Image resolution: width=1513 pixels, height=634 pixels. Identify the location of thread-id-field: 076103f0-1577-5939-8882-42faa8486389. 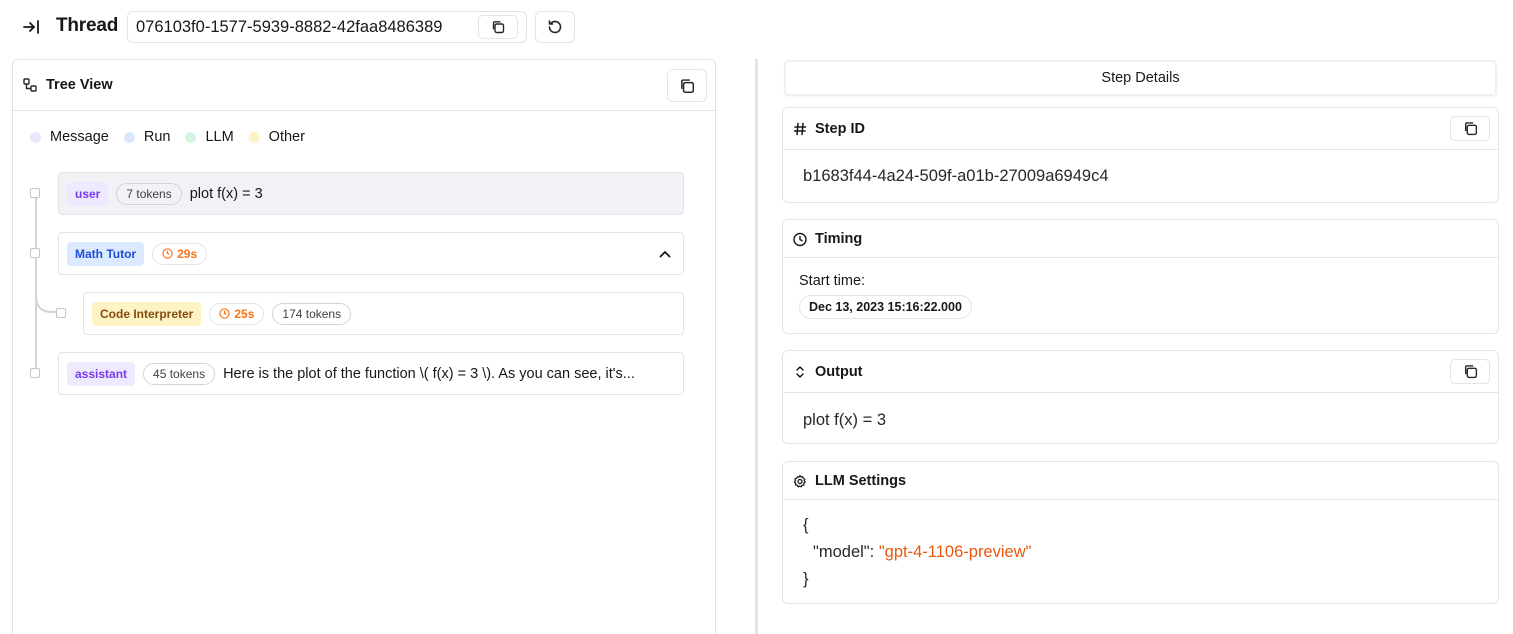
(327, 27).